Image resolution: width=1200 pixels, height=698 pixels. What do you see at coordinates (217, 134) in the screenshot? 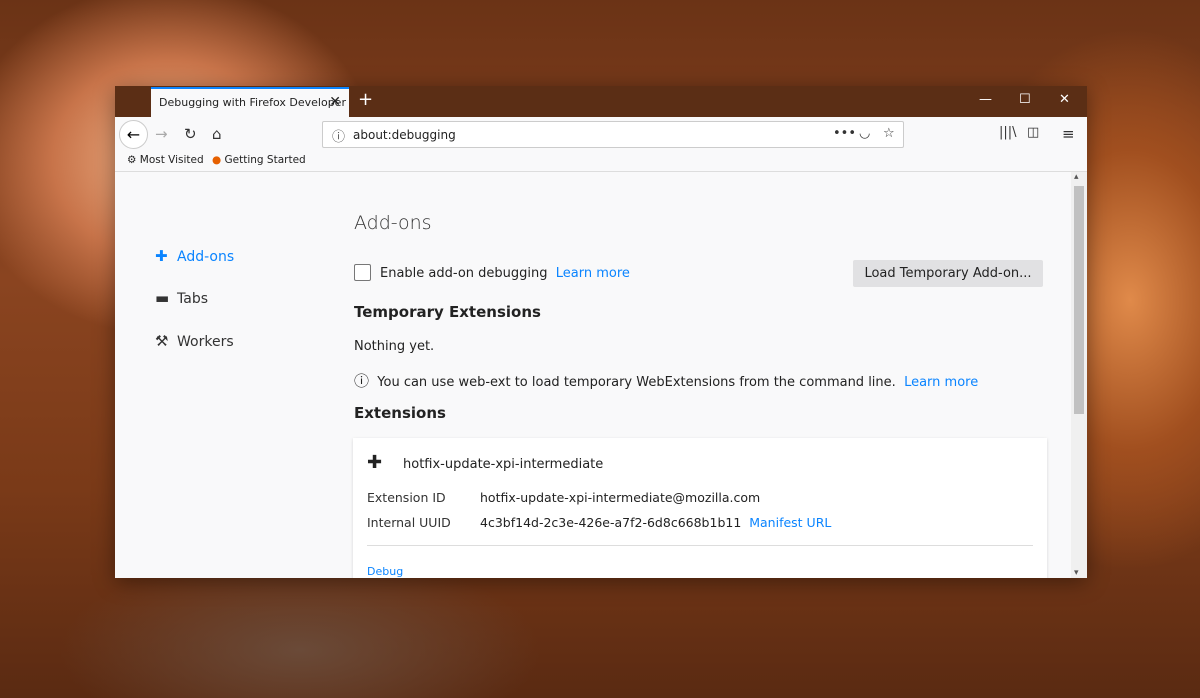
I see `home-button: ⌂` at bounding box center [217, 134].